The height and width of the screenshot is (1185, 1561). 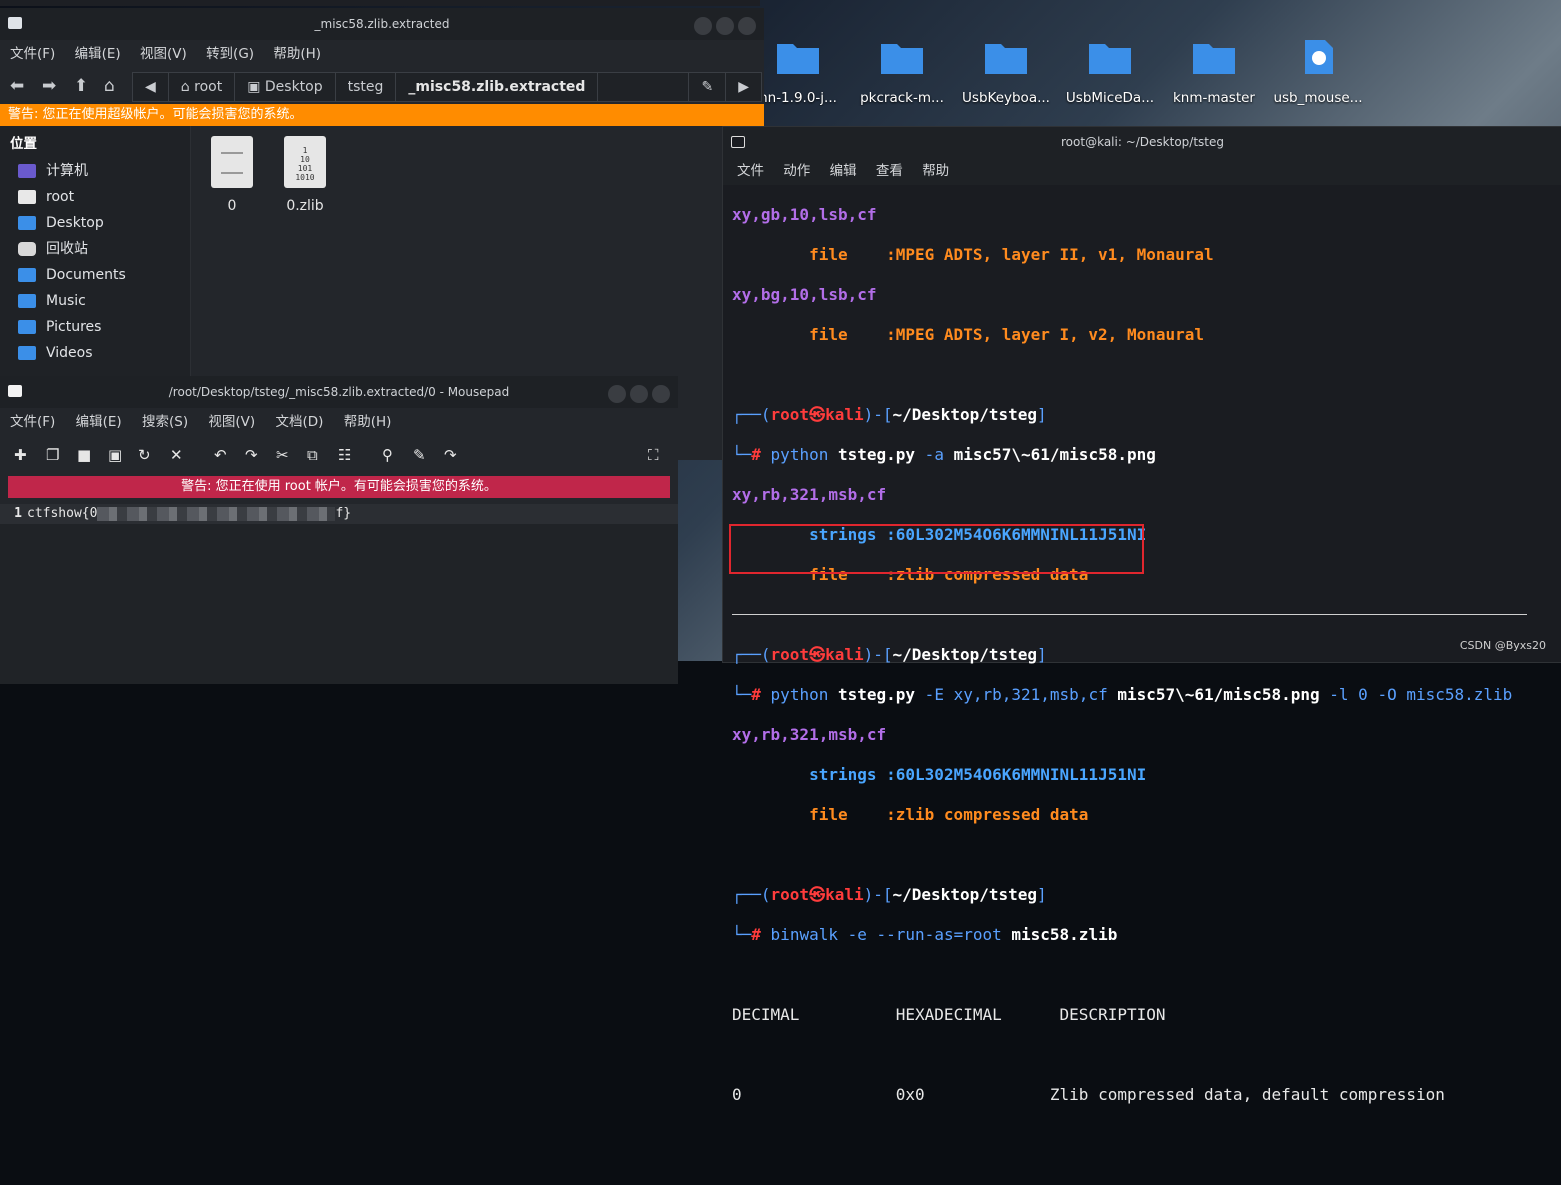 I want to click on text-editor: 1 ctfshow{0 f}, so click(x=339, y=594).